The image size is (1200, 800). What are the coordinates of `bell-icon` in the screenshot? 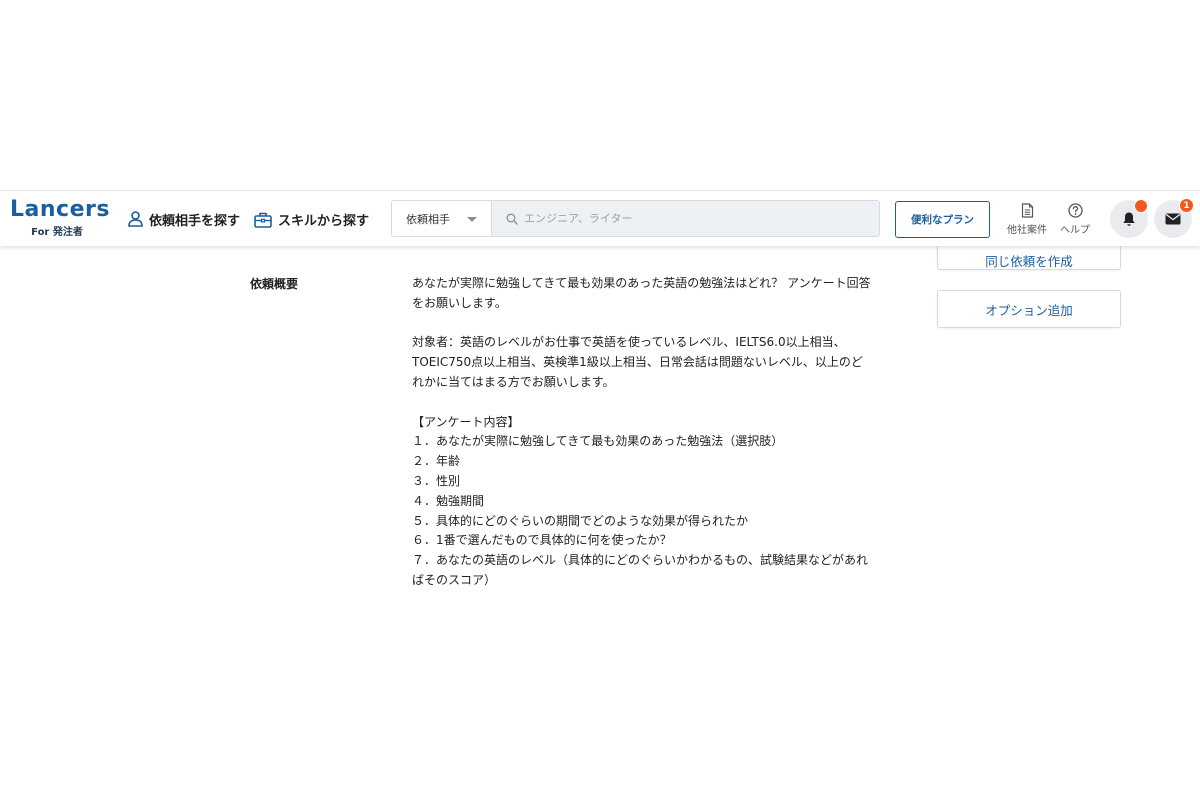 It's located at (1129, 219).